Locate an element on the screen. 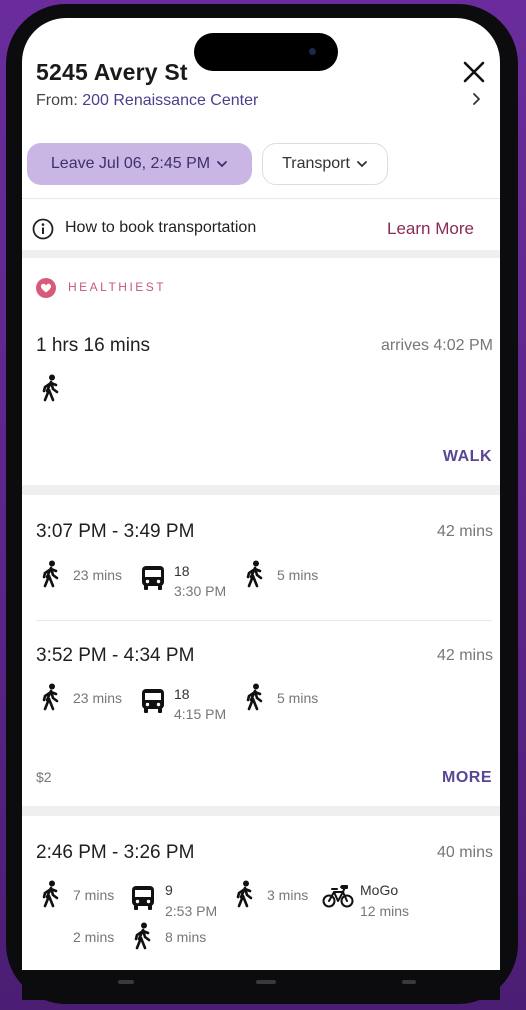  info-icon is located at coordinates (43, 229).